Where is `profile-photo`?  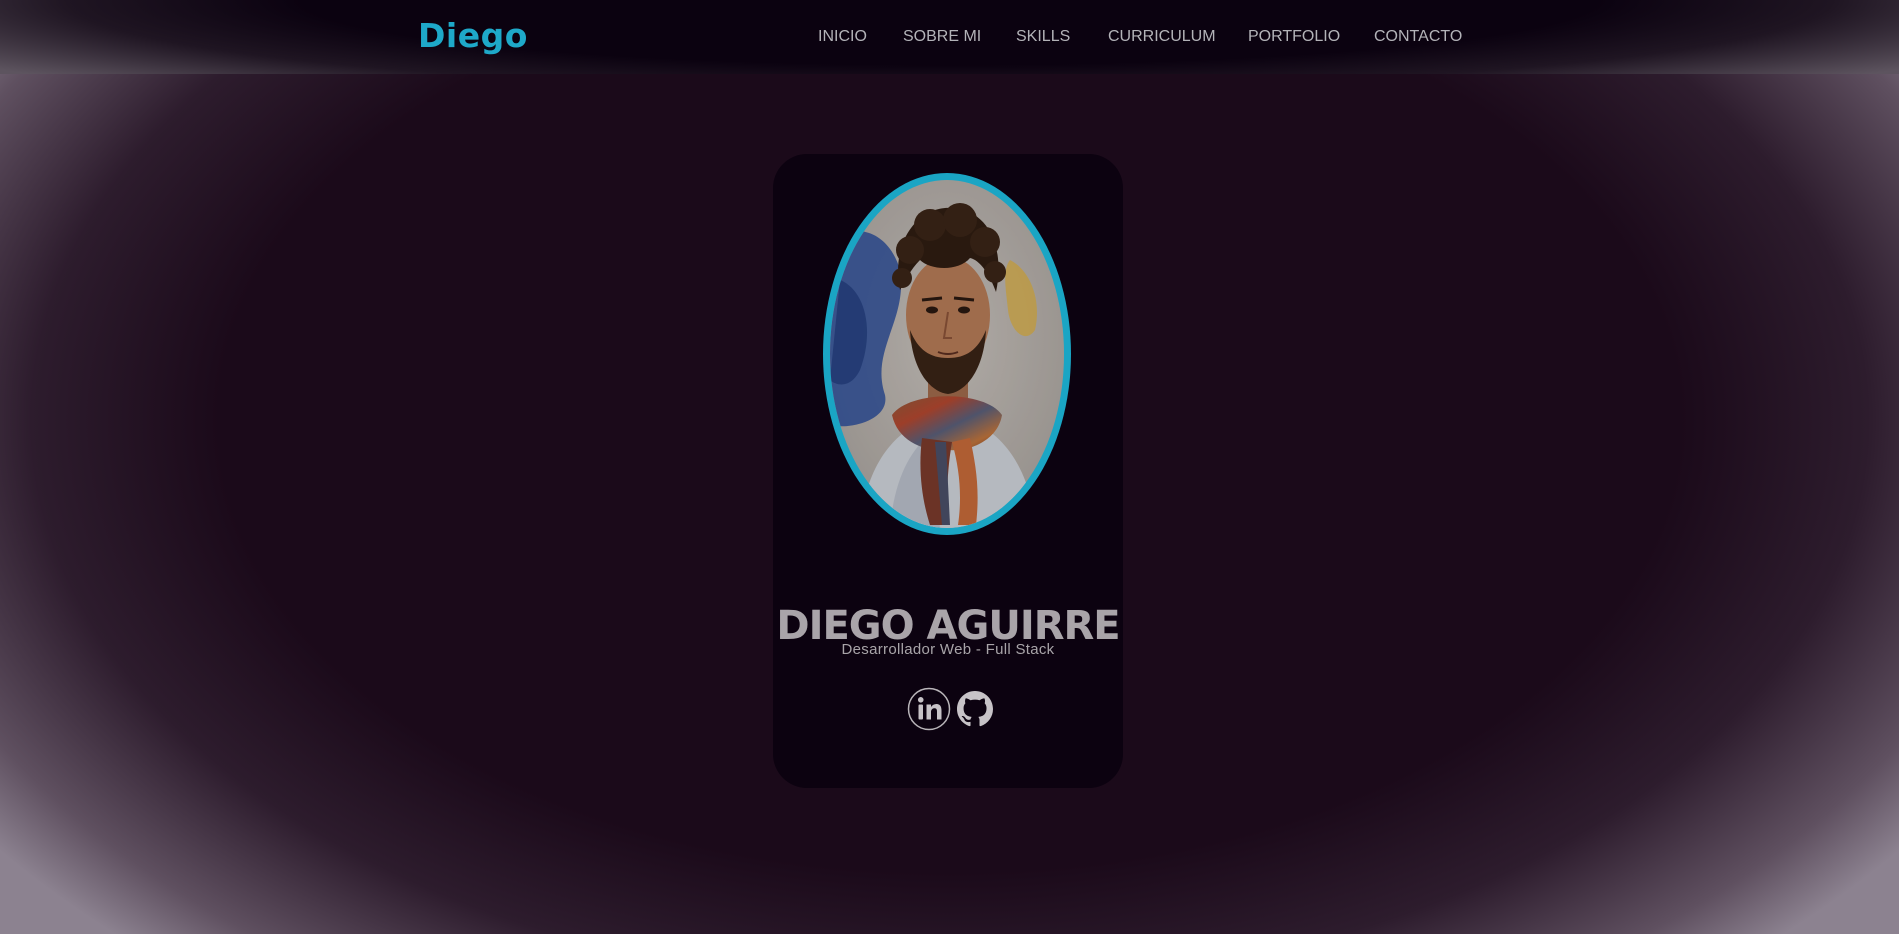
profile-photo is located at coordinates (947, 354).